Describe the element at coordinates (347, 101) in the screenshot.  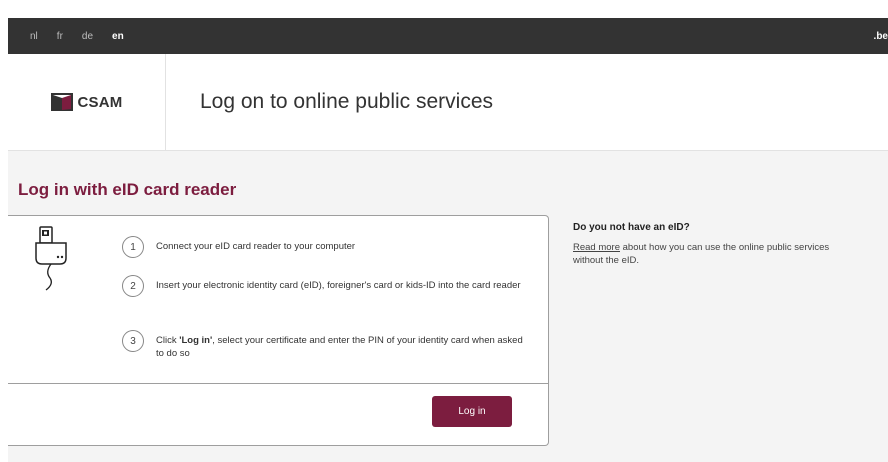
I see `page-title: Log on to online public services` at that location.